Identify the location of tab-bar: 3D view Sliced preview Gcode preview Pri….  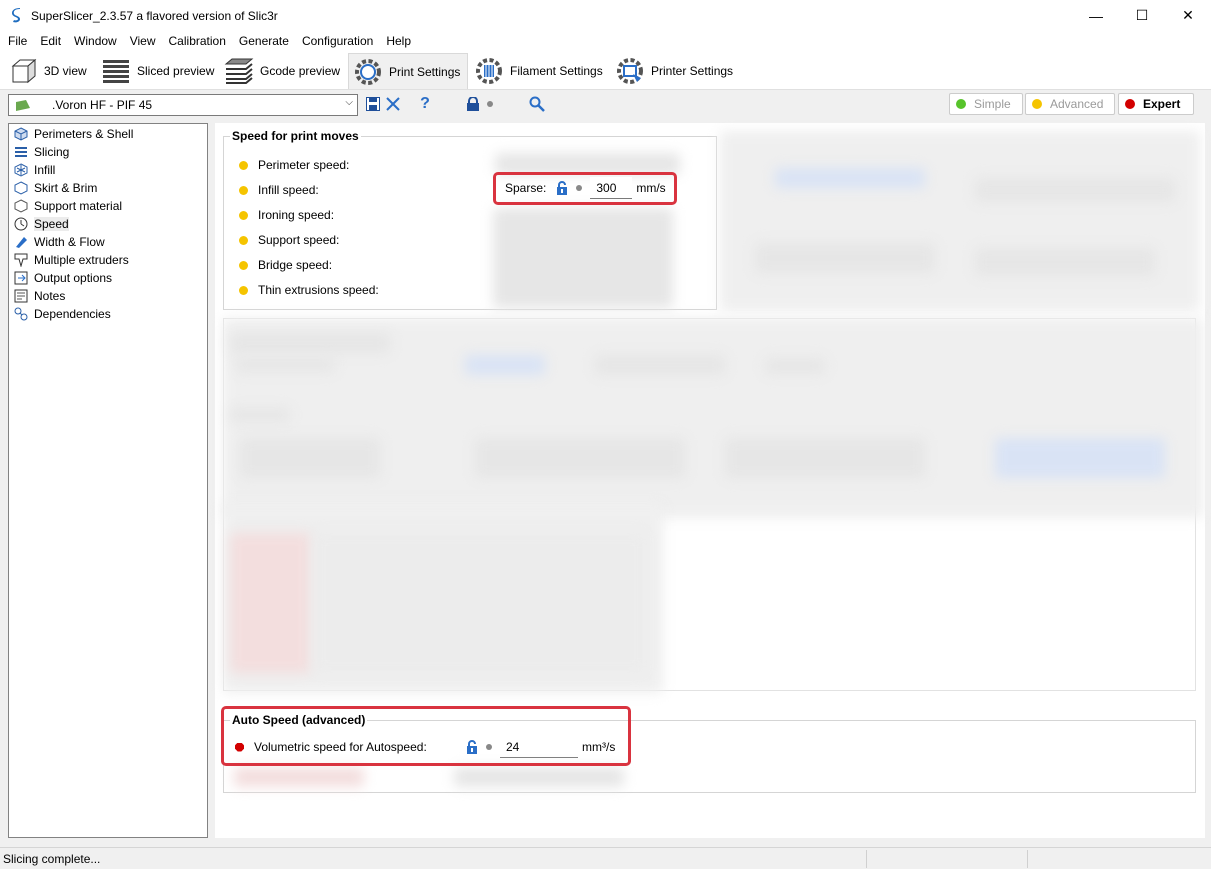
(605, 70).